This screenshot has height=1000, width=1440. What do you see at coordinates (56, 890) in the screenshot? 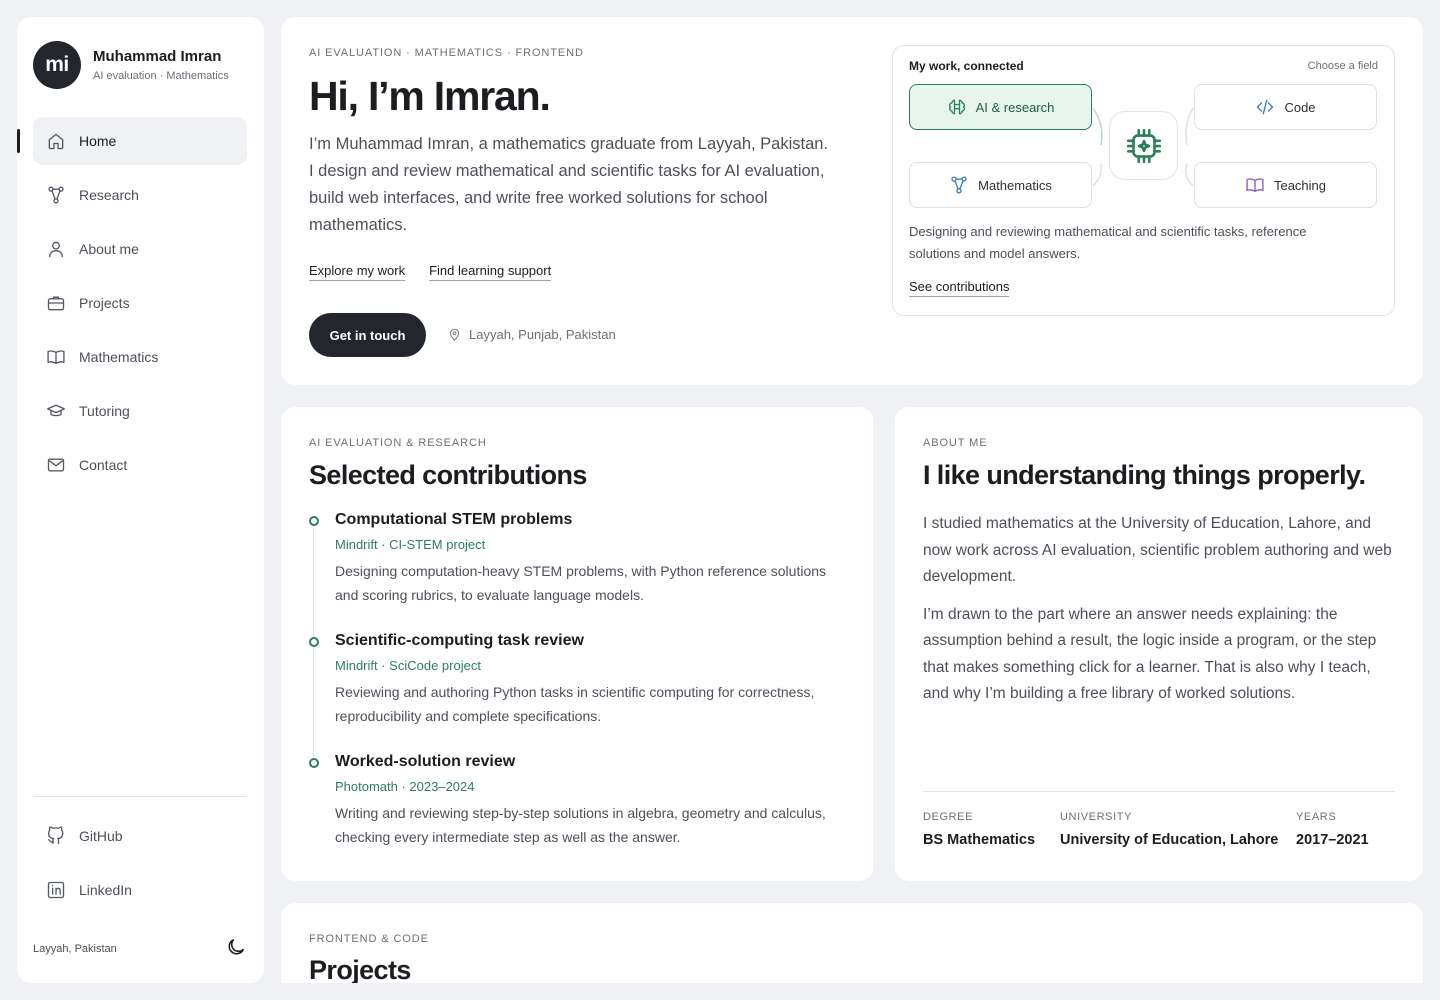
I see `linkedin-icon` at bounding box center [56, 890].